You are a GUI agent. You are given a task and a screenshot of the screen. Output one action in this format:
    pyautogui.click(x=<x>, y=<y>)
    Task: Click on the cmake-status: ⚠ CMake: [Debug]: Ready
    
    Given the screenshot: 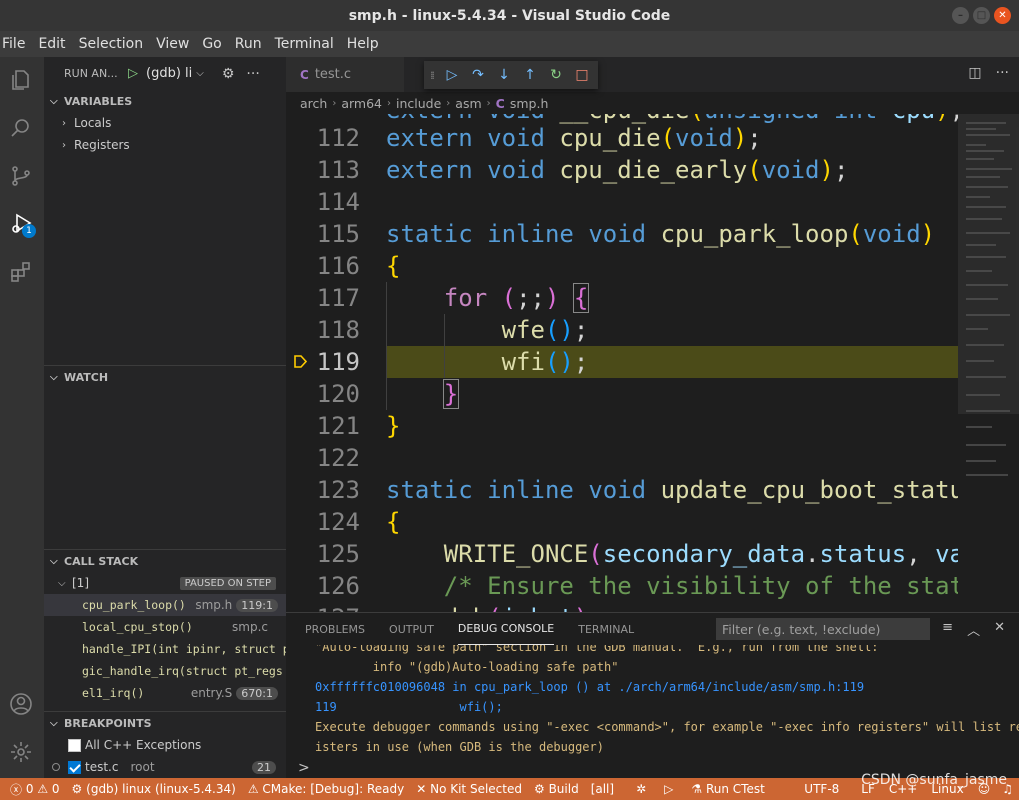 What is the action you would take?
    pyautogui.click(x=326, y=789)
    